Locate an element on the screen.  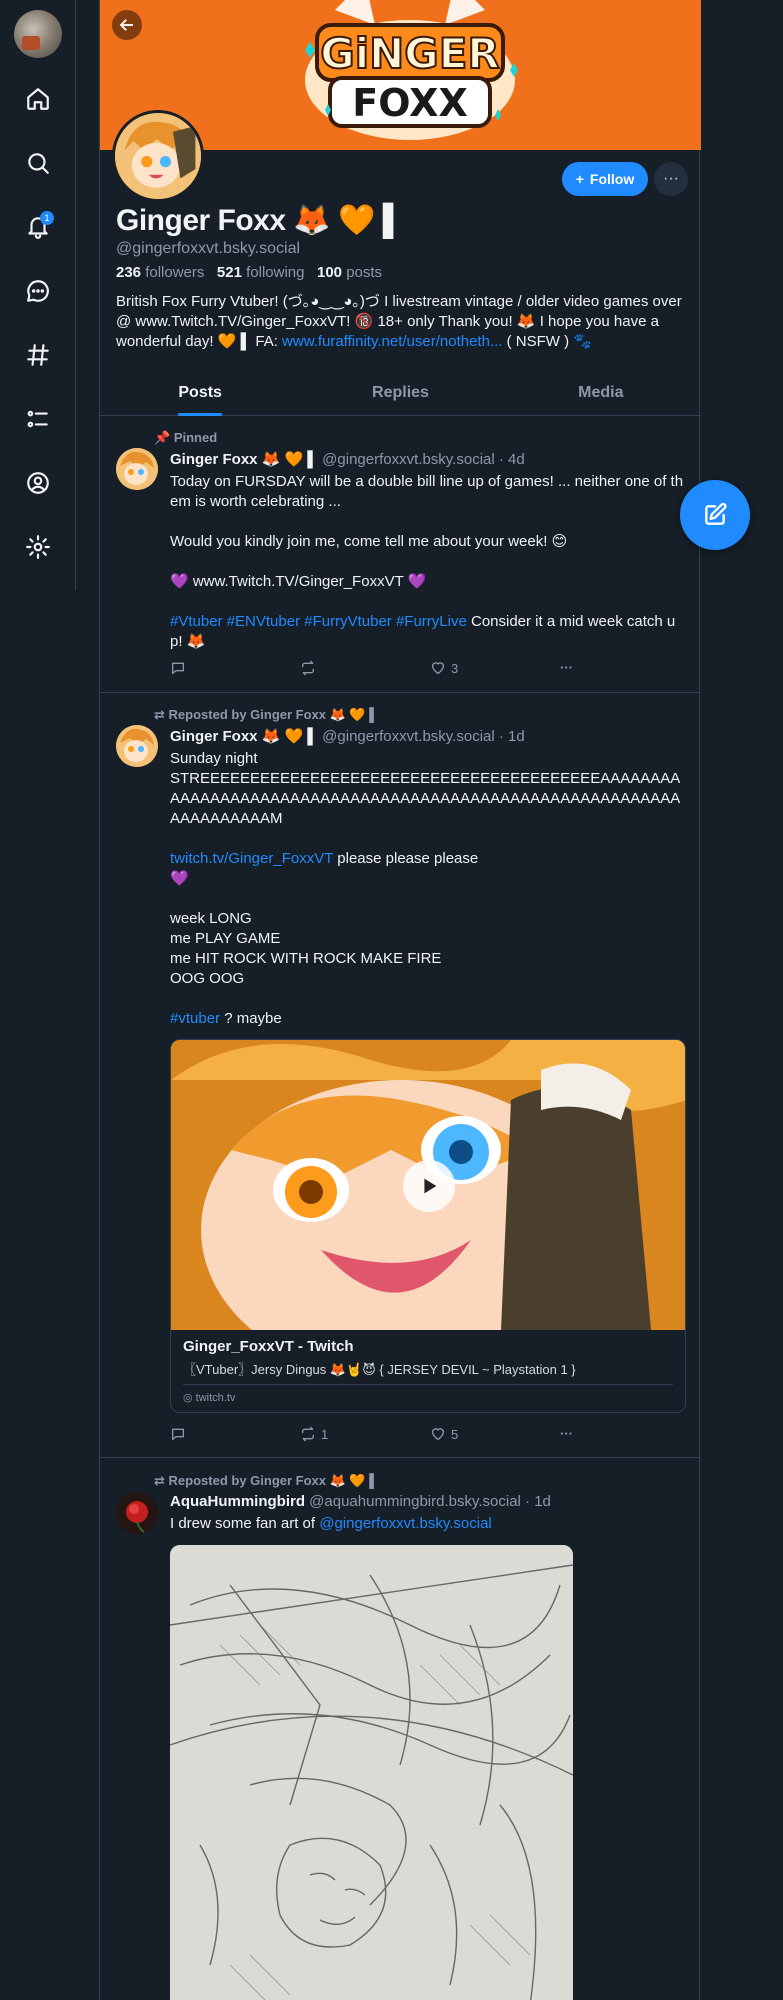
left-sidebar: 1 is located at coordinates (38, 295).